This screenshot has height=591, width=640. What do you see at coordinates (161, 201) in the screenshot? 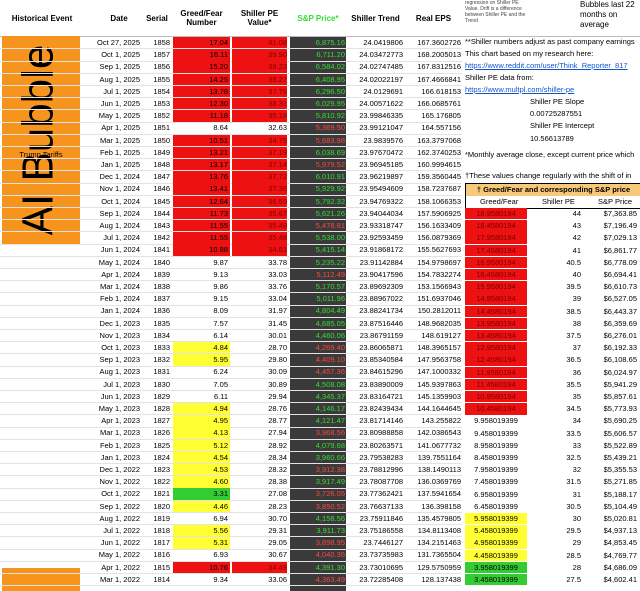
I see `row-serial: 1845` at bounding box center [161, 201].